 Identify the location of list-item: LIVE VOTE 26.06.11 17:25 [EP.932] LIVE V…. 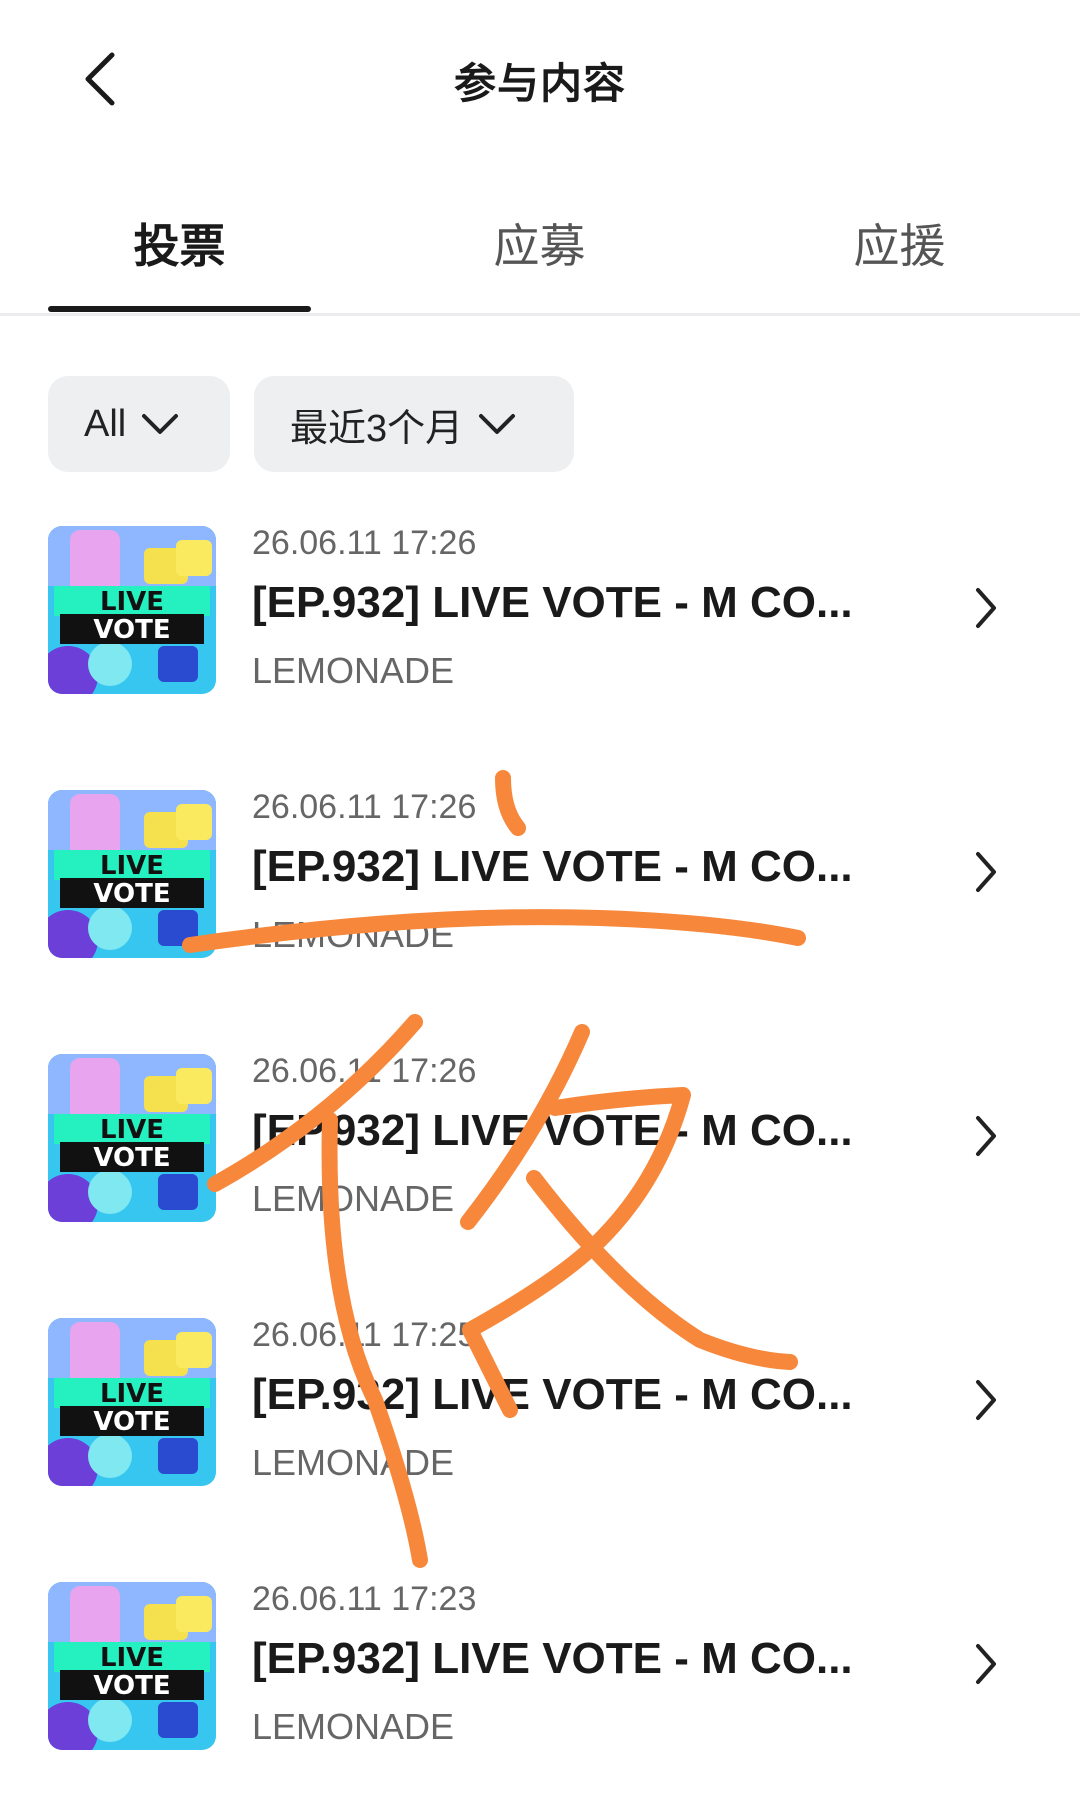
(540, 1402).